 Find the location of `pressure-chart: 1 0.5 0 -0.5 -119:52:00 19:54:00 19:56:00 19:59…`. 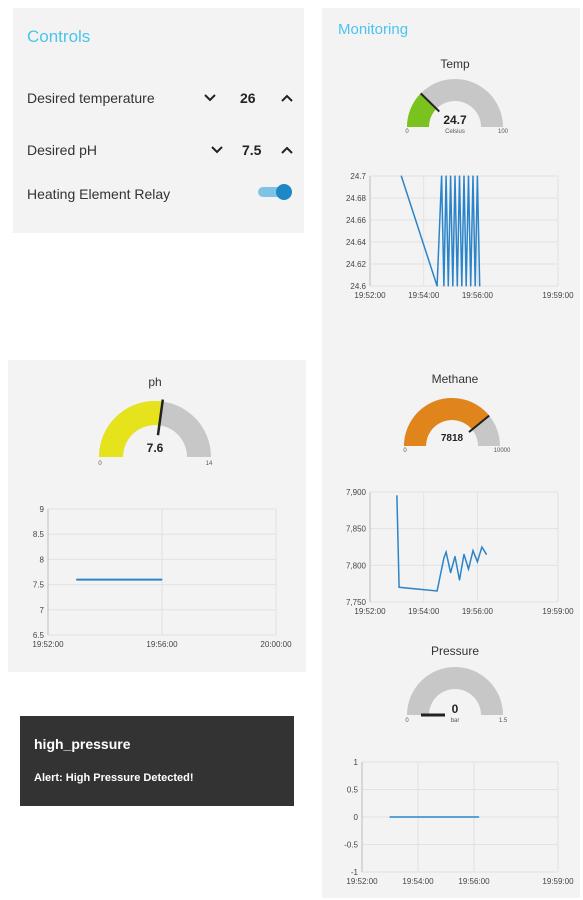

pressure-chart: 1 0.5 0 -0.5 -119:52:00 19:54:00 19:56:00 19:59… is located at coordinates (459, 822).